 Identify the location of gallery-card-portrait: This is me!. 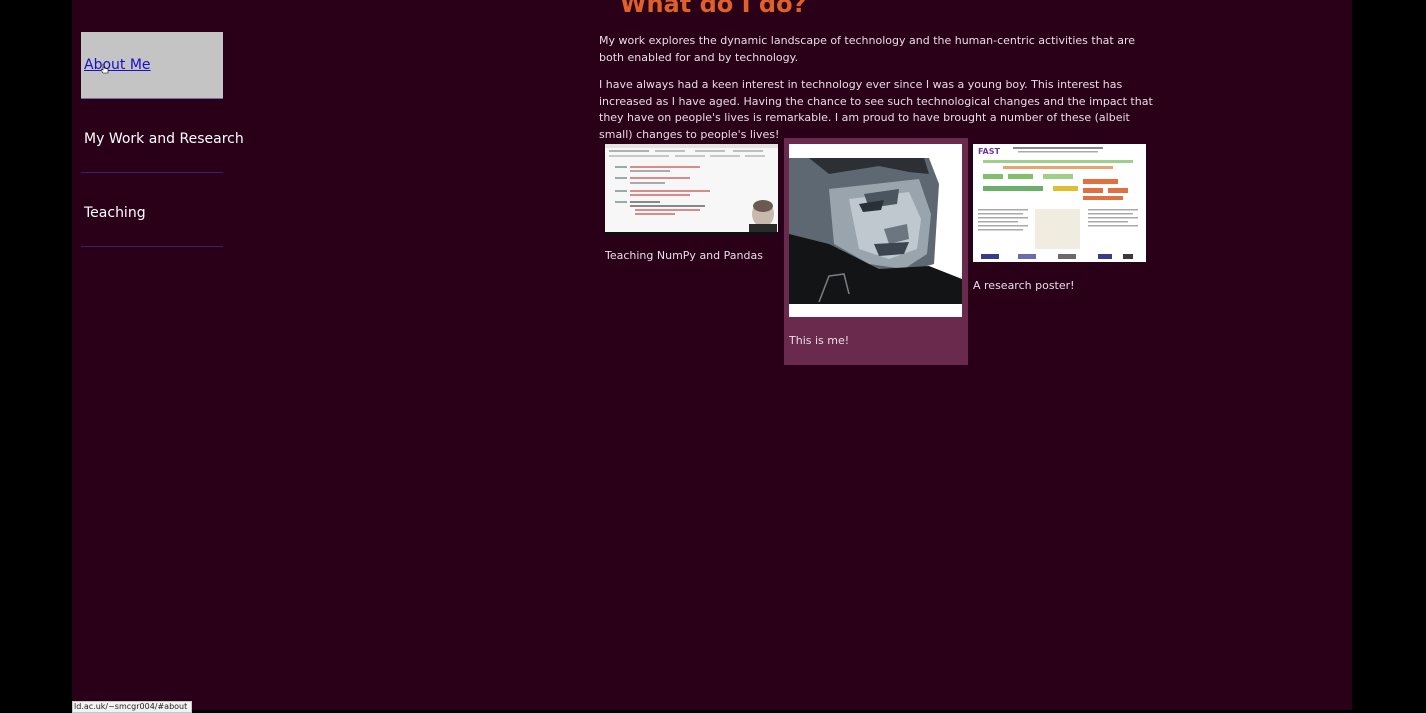
(876, 251).